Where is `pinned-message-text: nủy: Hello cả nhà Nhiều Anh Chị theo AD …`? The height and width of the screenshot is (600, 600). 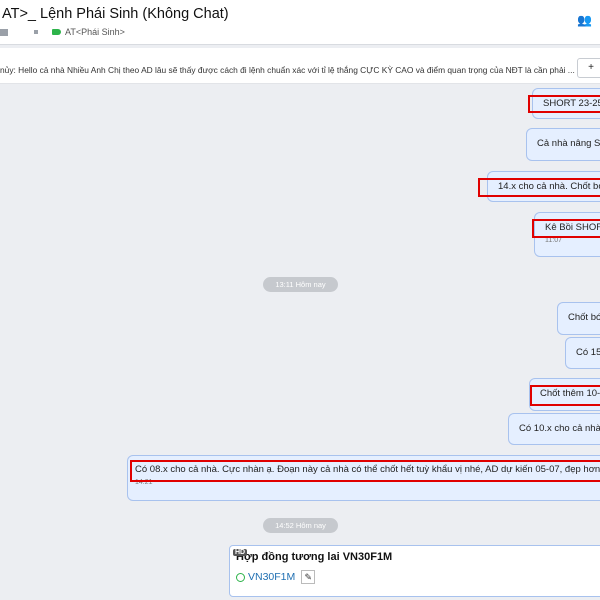
pinned-message-text: nủy: Hello cả nhà Nhiều Anh Chị theo AD … is located at coordinates (287, 70).